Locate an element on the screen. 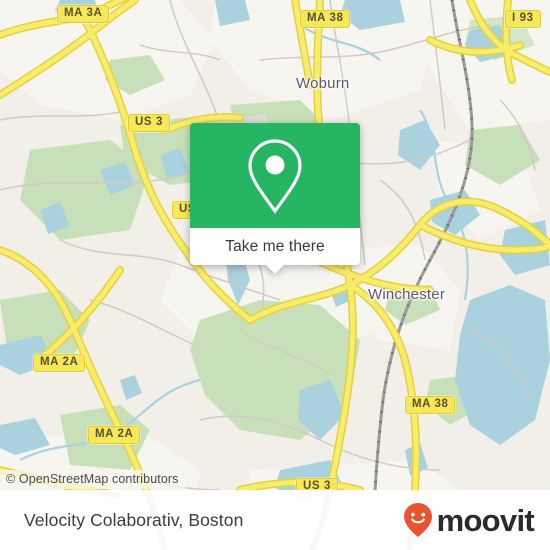  moovit-logo: moovit is located at coordinates (469, 520).